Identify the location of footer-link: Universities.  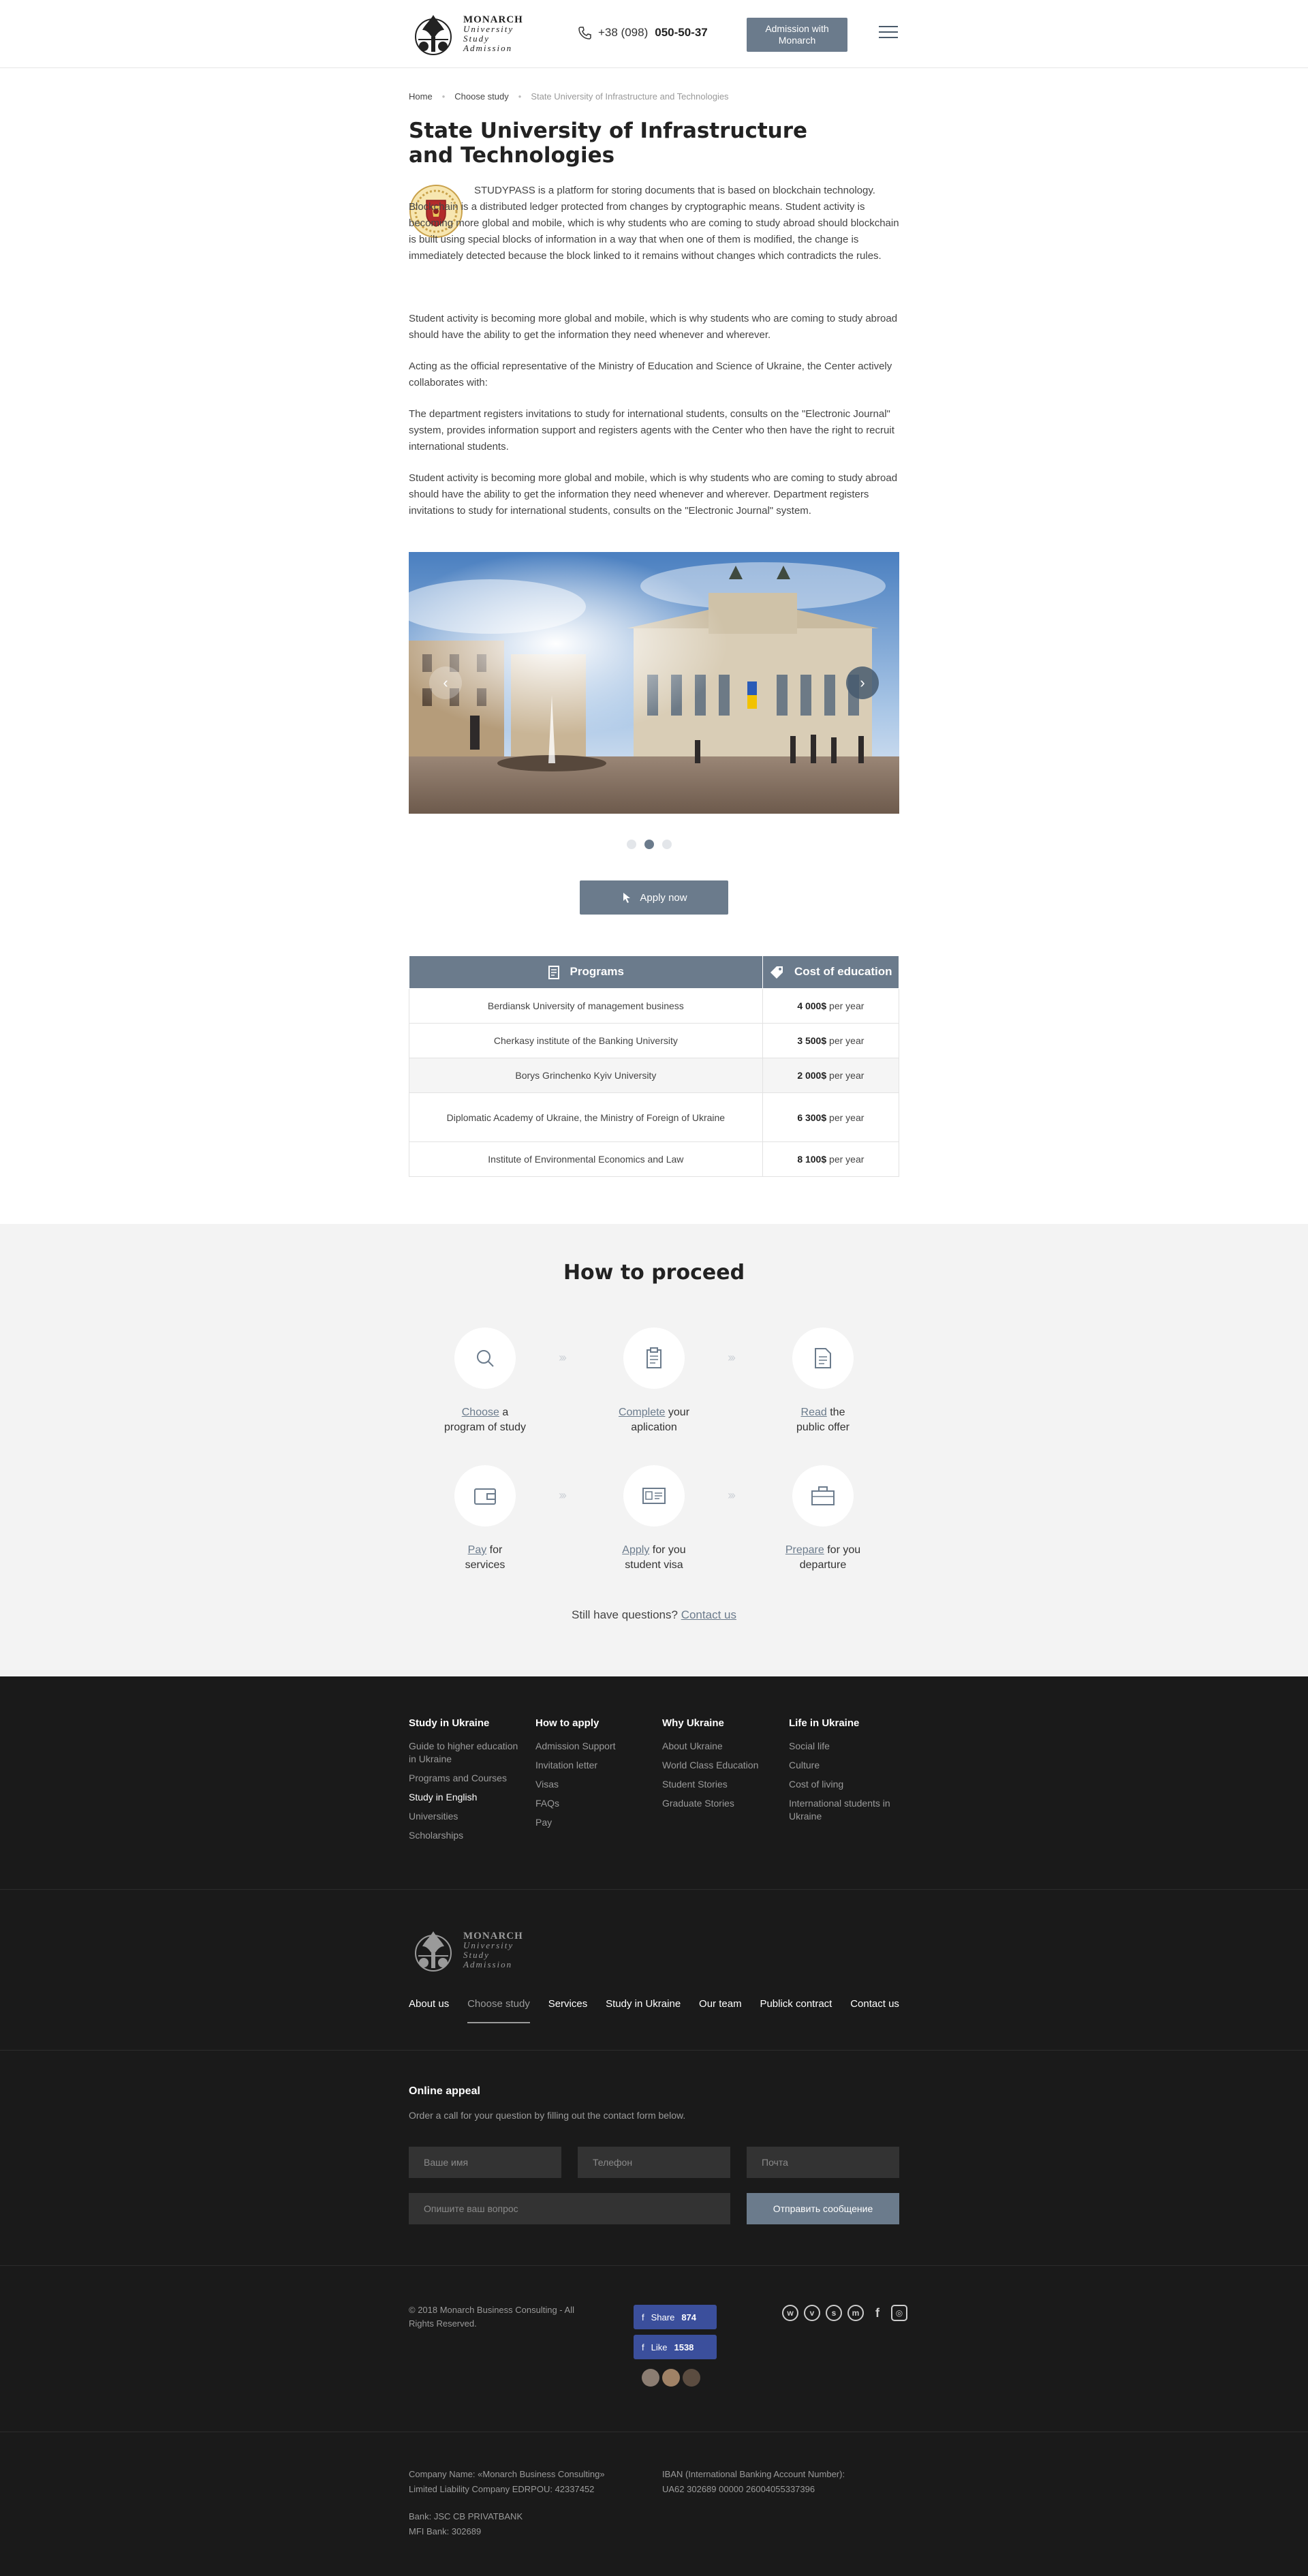
(467, 1816).